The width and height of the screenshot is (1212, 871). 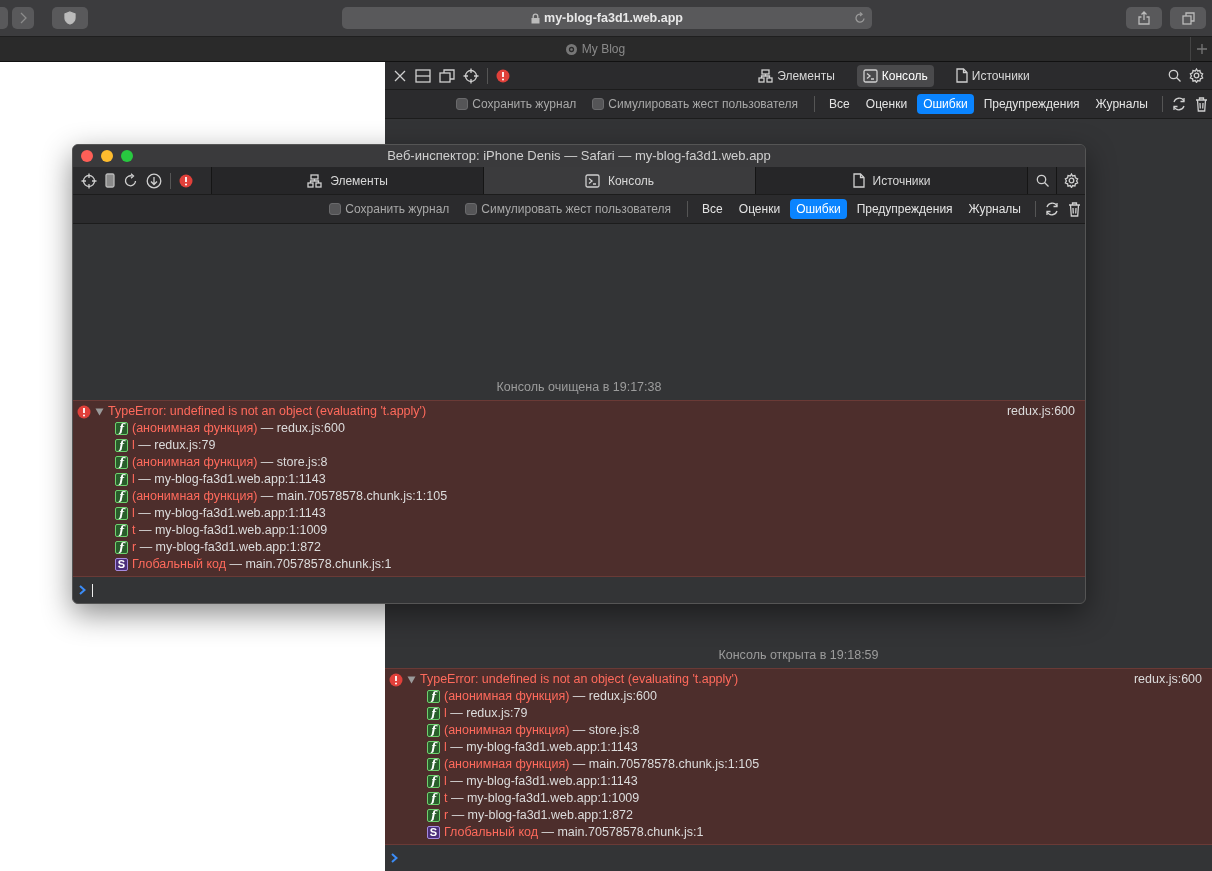 What do you see at coordinates (127, 156) in the screenshot?
I see `zoom-window-button` at bounding box center [127, 156].